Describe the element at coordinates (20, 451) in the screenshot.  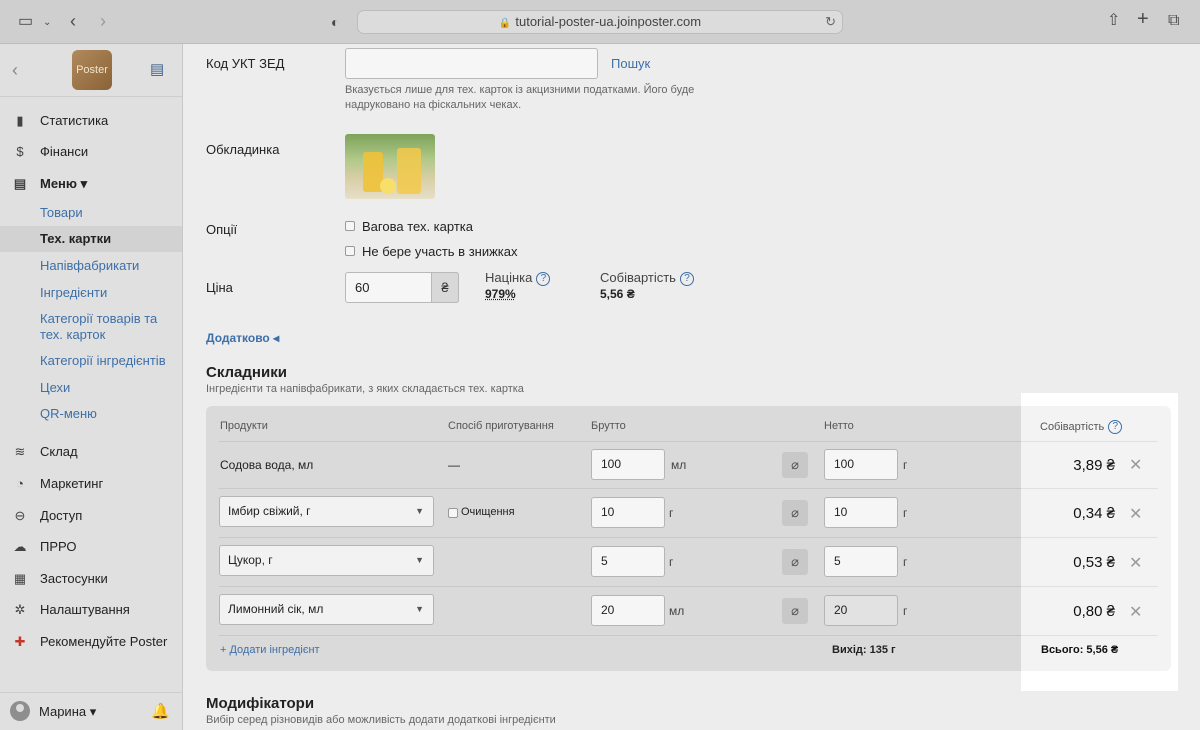
I see `layers-icon: ≋` at that location.